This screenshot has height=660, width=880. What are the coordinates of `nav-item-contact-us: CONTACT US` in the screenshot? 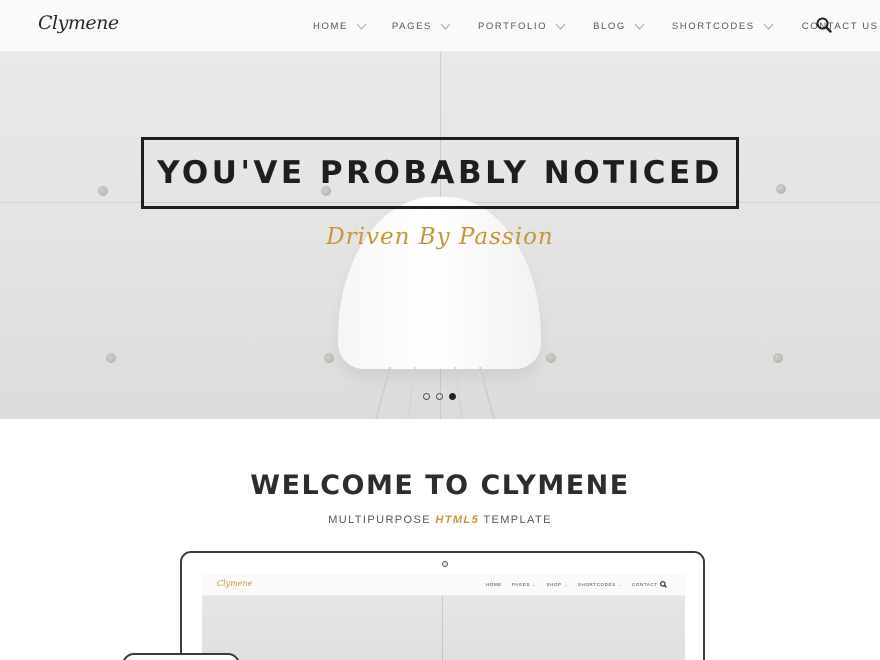 It's located at (840, 26).